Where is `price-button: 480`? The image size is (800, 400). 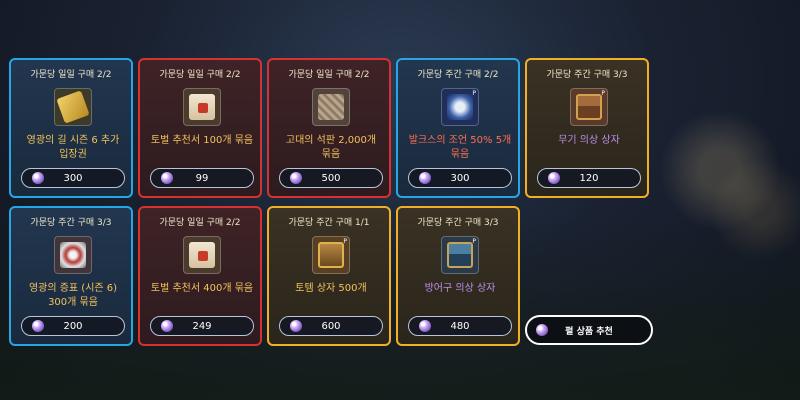 price-button: 480 is located at coordinates (460, 326).